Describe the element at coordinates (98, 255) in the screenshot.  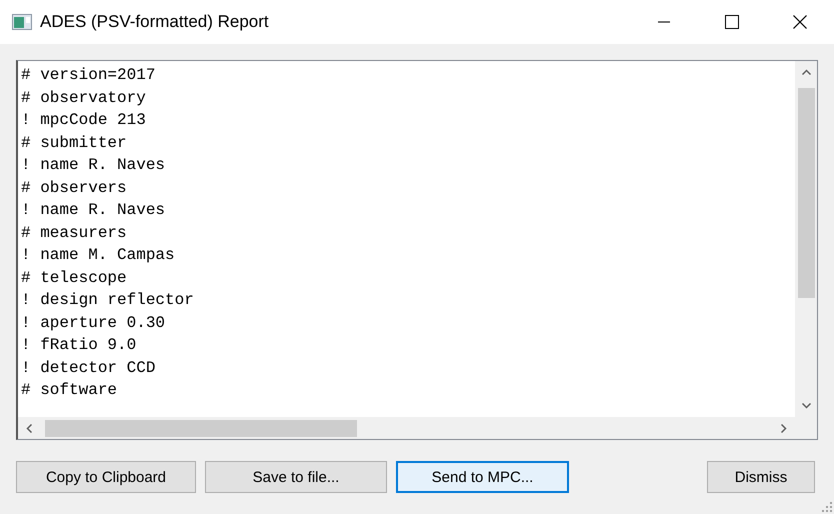
I see `report-line: ! name M. Campas` at that location.